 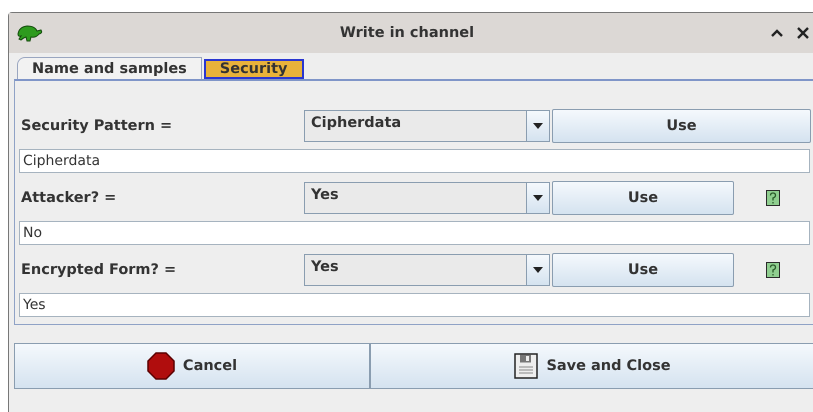 I want to click on input-field: Cipherdata, so click(x=414, y=161).